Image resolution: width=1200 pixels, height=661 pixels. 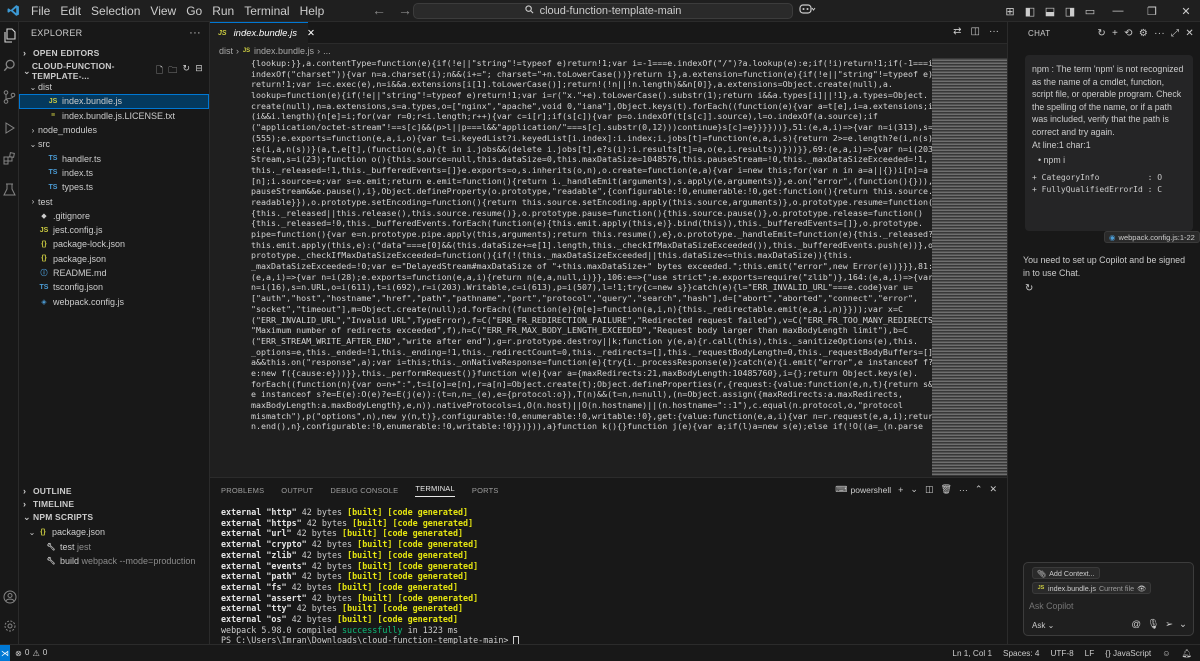 I want to click on chat-mode-select: Ask ⌄, so click(x=1043, y=625).